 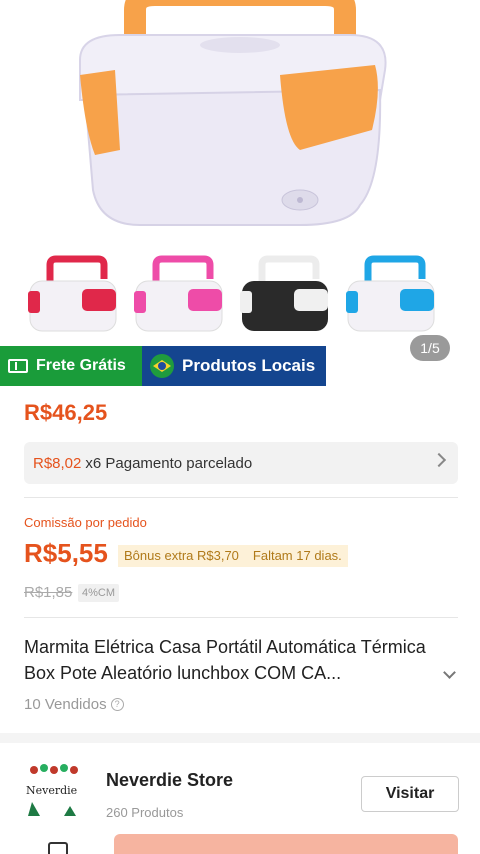 What do you see at coordinates (179, 297) in the screenshot?
I see `thumbnail-pink` at bounding box center [179, 297].